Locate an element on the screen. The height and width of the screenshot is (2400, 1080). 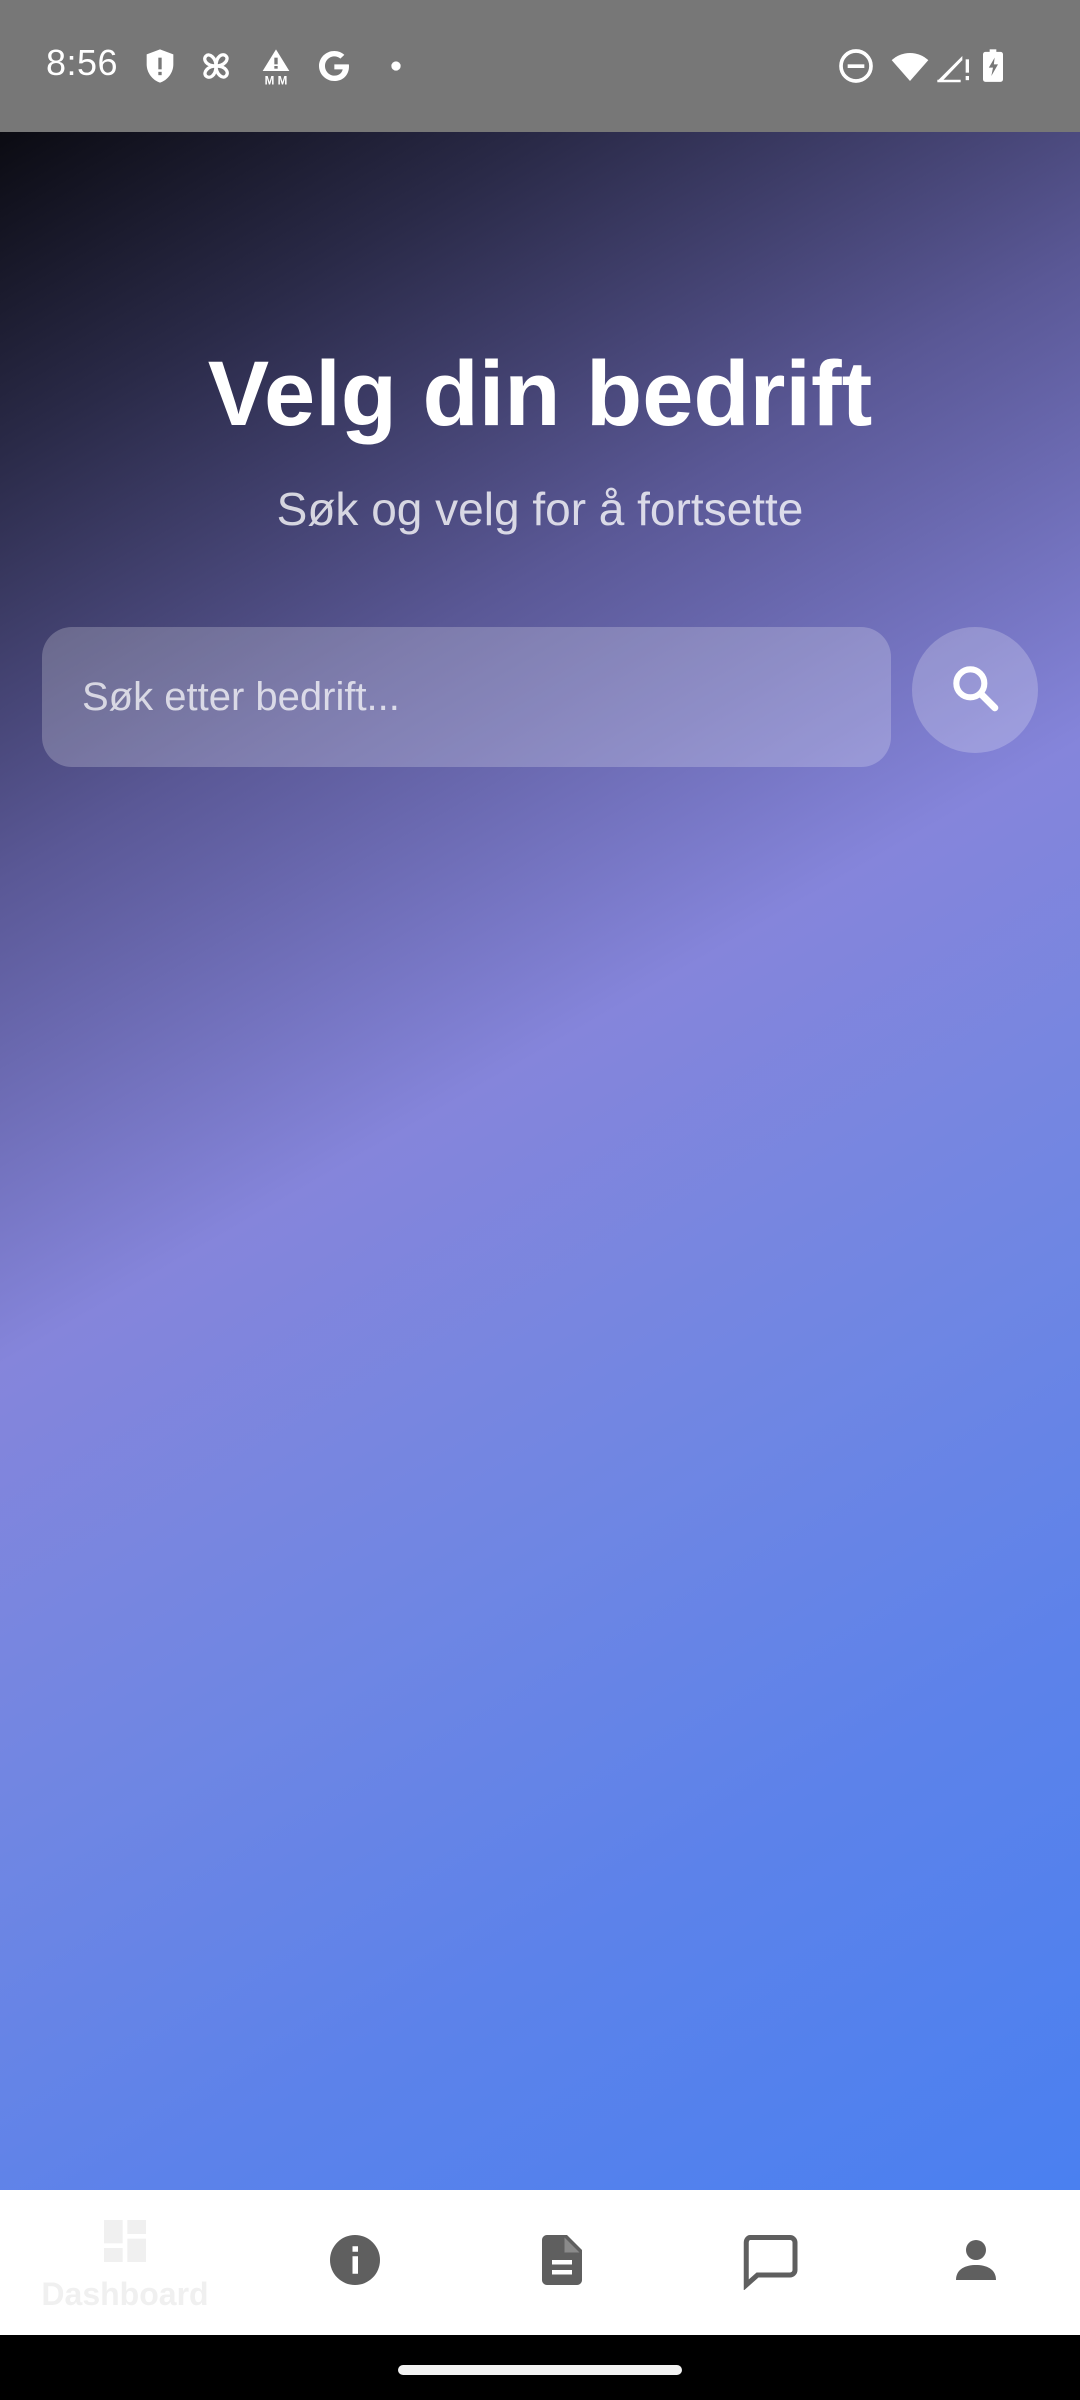
gesture-bar-area is located at coordinates (540, 2367).